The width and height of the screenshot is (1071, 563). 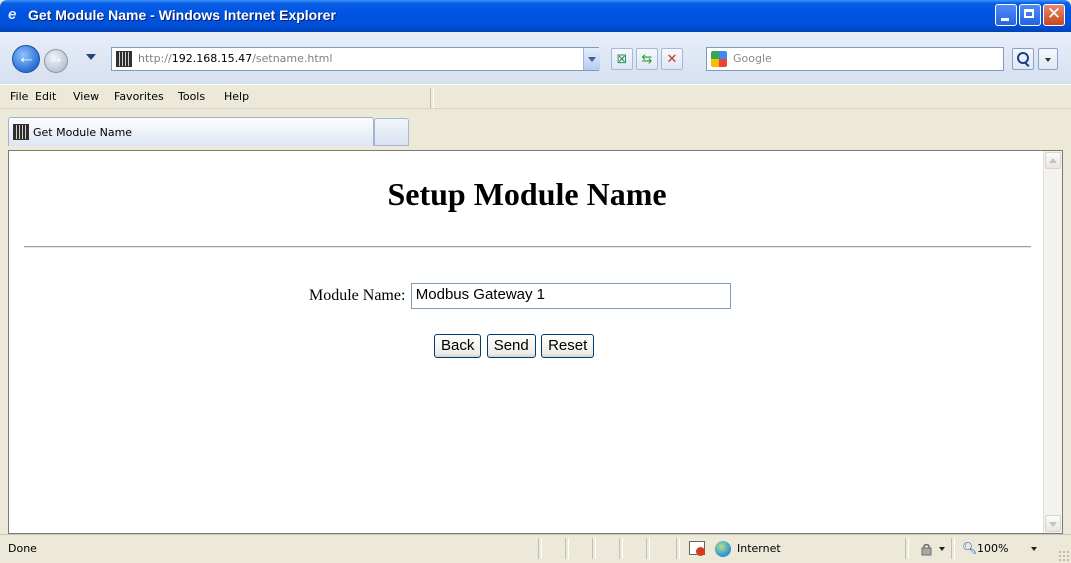 I want to click on url-host: 192.168.15.47, so click(x=212, y=58).